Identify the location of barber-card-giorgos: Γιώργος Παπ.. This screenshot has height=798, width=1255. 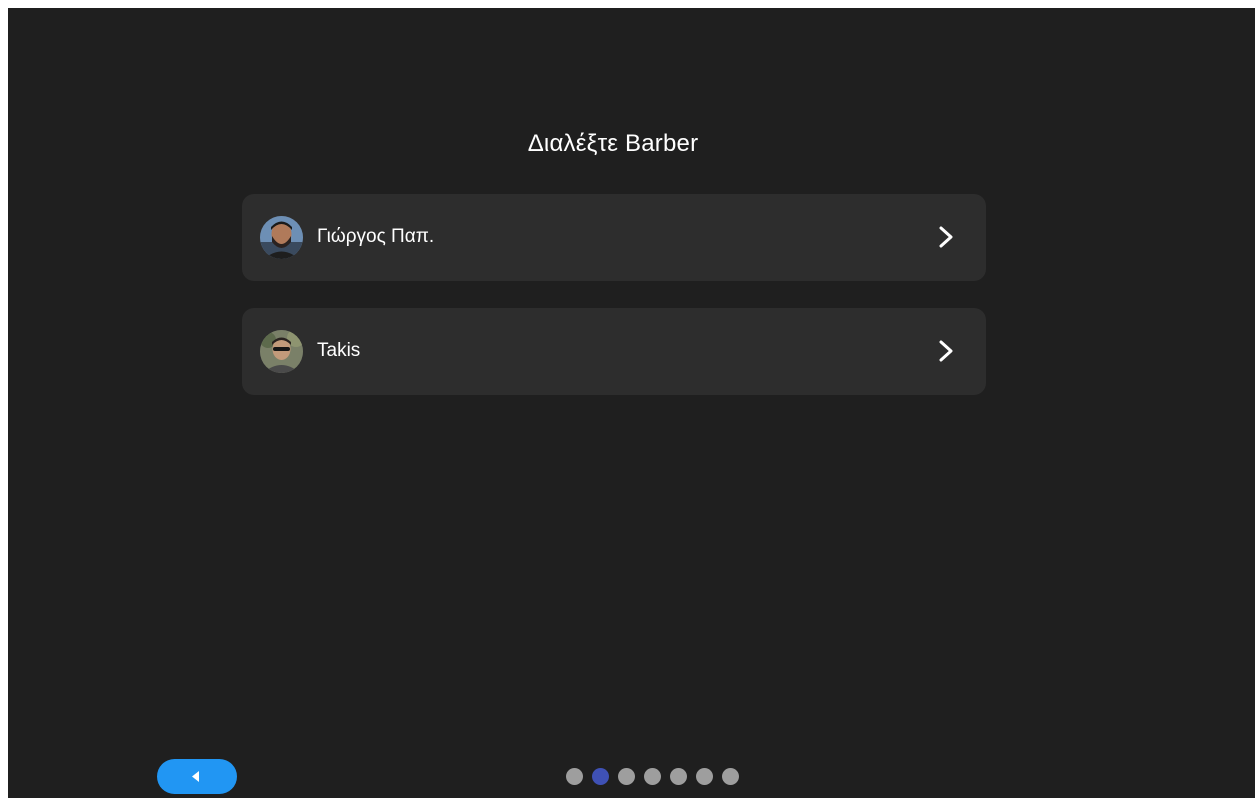
(614, 237).